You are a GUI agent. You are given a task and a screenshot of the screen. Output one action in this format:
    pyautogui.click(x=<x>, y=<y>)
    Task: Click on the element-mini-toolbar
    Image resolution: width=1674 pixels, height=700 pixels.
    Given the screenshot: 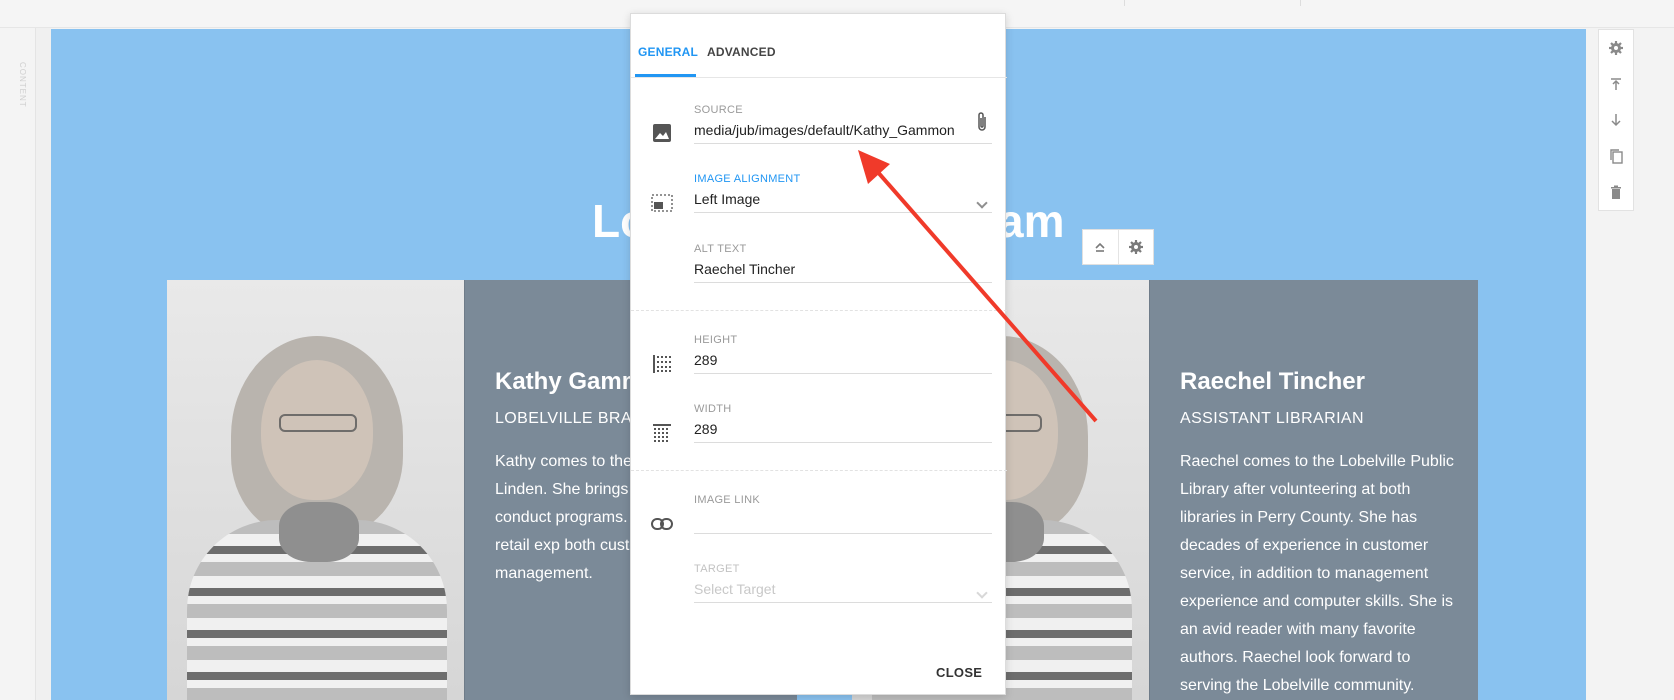 What is the action you would take?
    pyautogui.click(x=1118, y=247)
    